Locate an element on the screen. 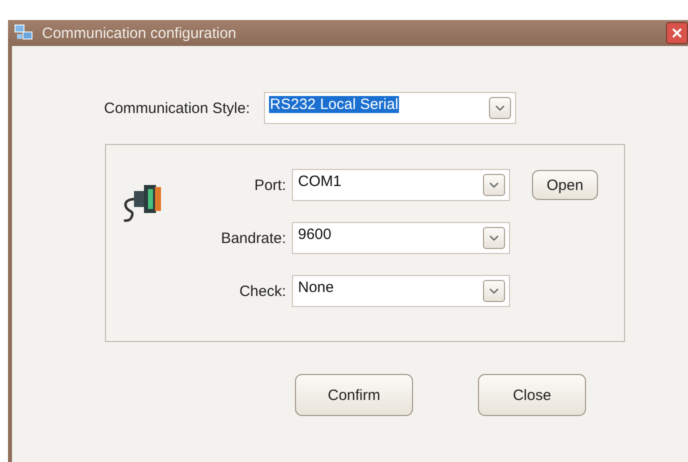 This screenshot has width=688, height=462. field-label: Communication Style: is located at coordinates (177, 108).